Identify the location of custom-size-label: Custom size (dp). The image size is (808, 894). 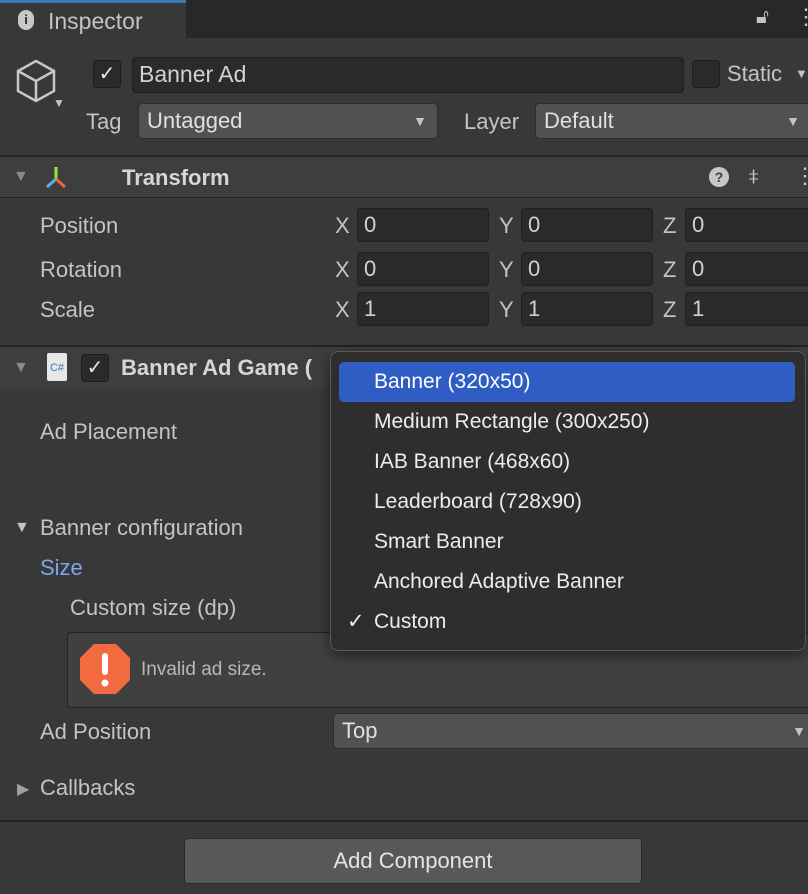
(153, 607).